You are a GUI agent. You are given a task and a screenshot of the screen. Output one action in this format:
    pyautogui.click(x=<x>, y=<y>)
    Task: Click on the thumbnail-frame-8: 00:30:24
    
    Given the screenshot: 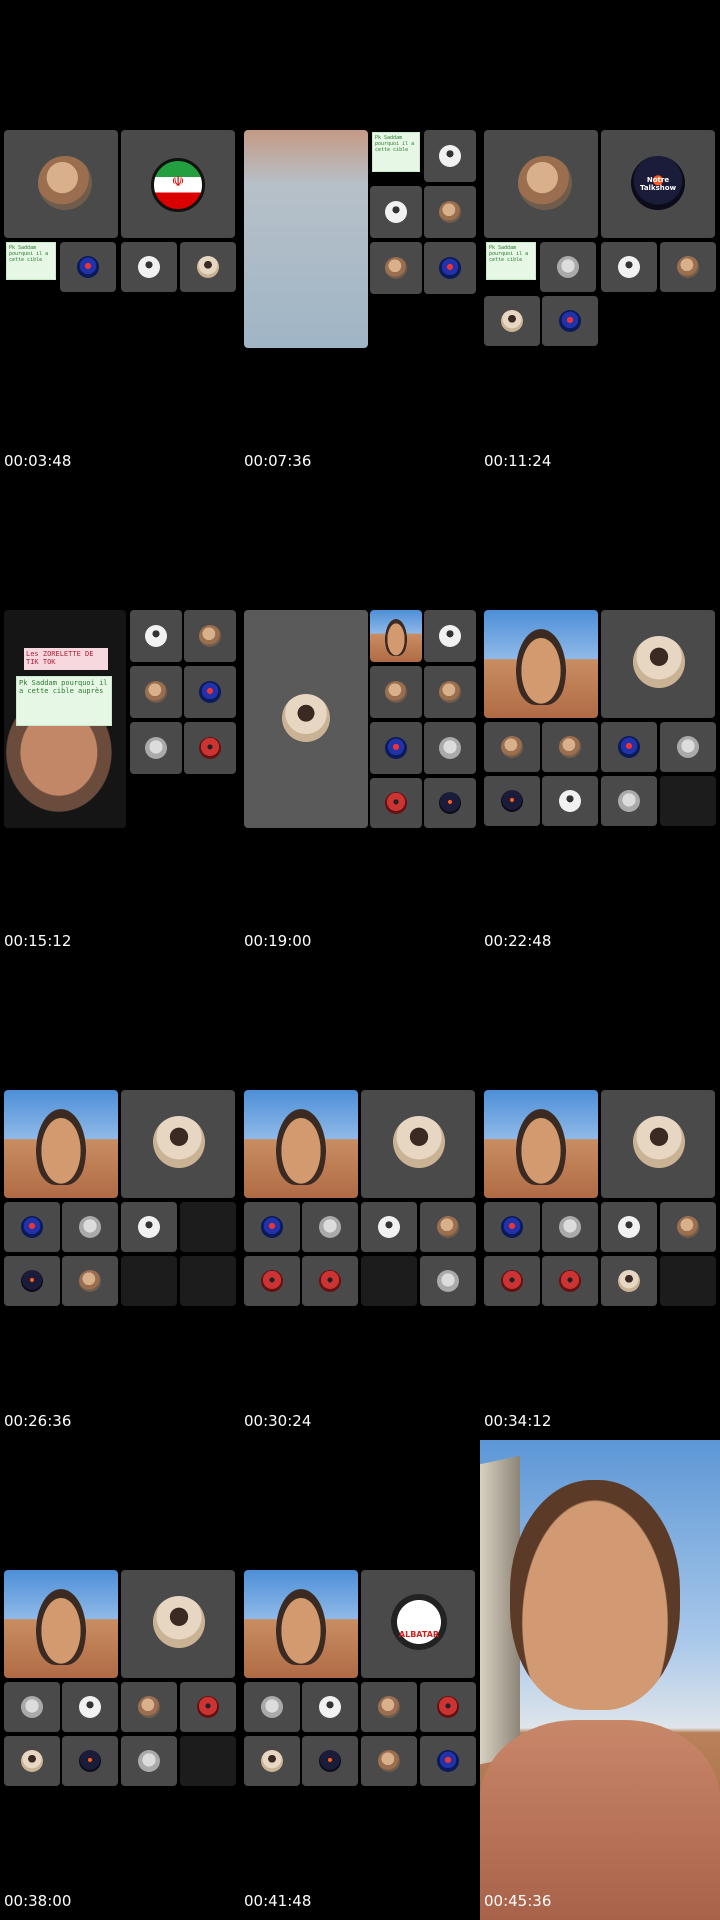 What is the action you would take?
    pyautogui.click(x=360, y=1200)
    